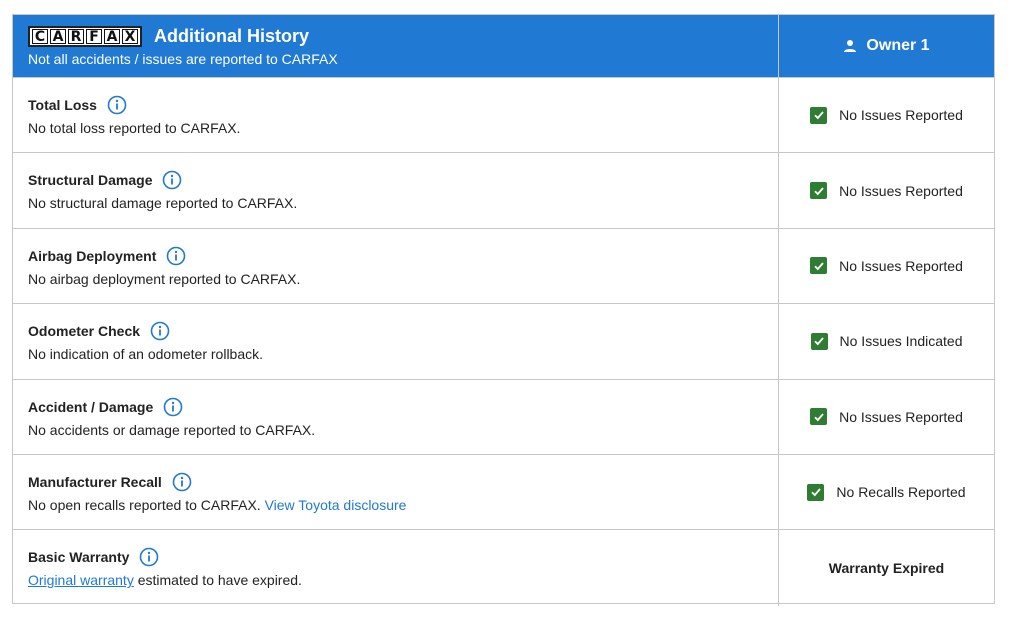  I want to click on row-description: No airbag deployment reported to CARFAX., so click(164, 278).